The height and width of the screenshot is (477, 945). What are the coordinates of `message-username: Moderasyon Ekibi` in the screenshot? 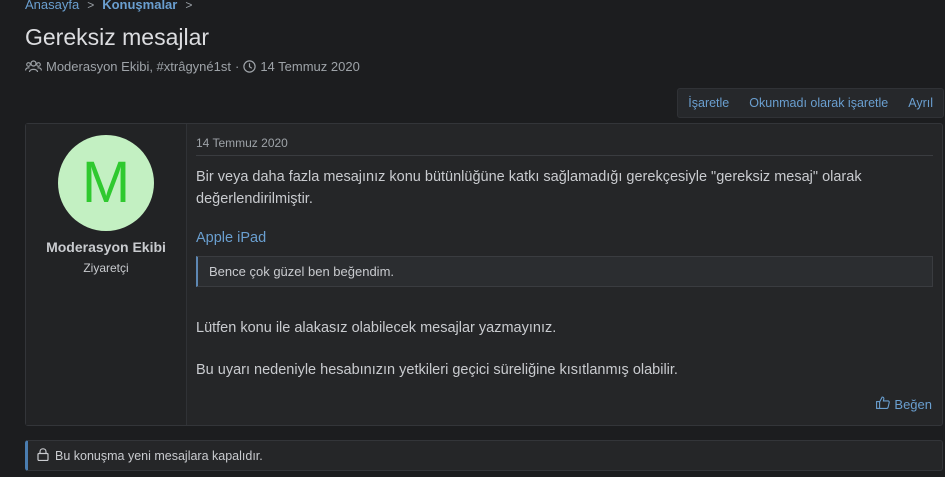 It's located at (106, 247).